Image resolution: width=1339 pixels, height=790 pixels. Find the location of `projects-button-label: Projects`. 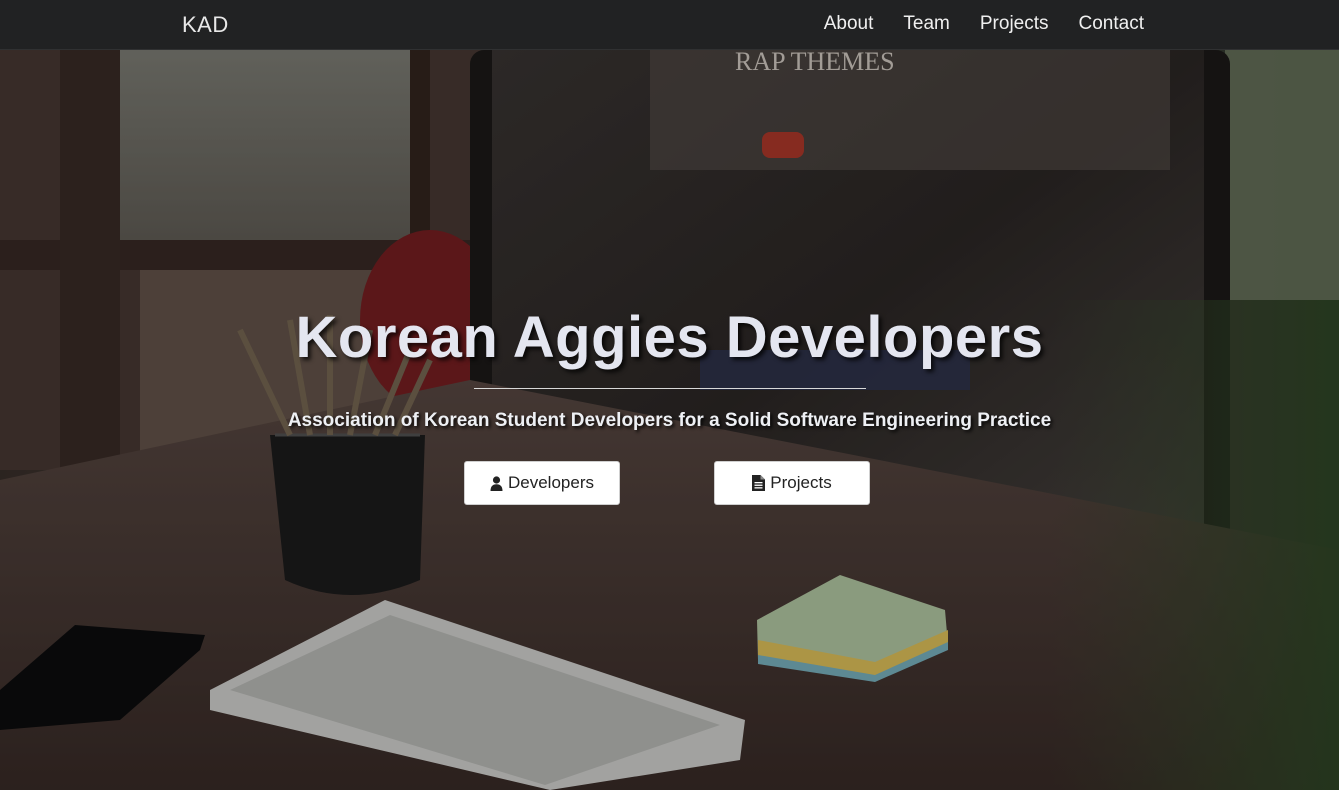

projects-button-label: Projects is located at coordinates (801, 482).